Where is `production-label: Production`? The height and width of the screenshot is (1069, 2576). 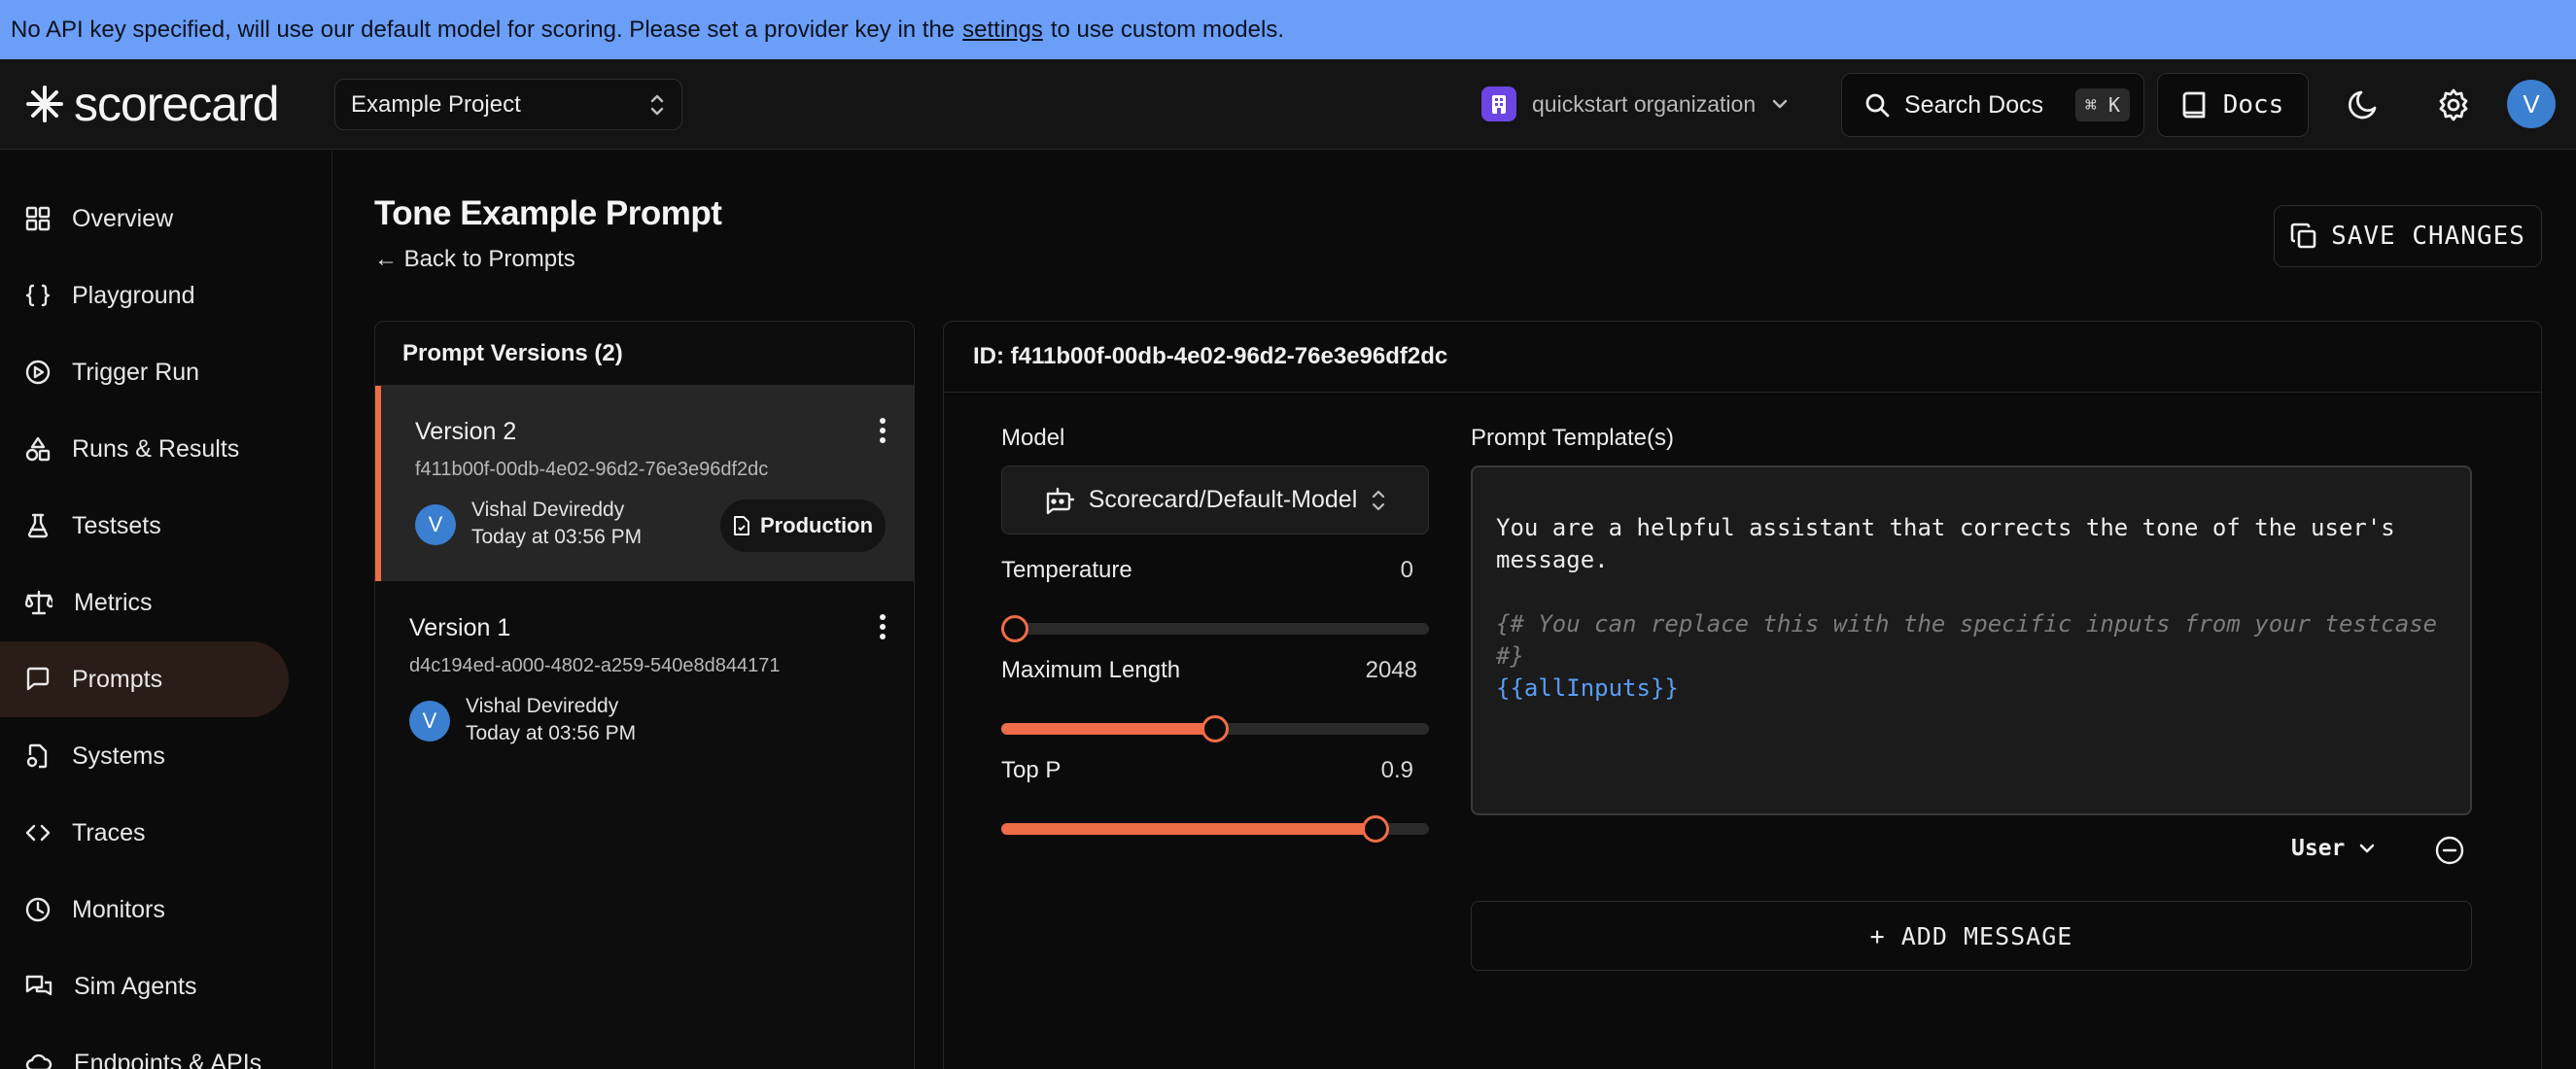 production-label: Production is located at coordinates (816, 525).